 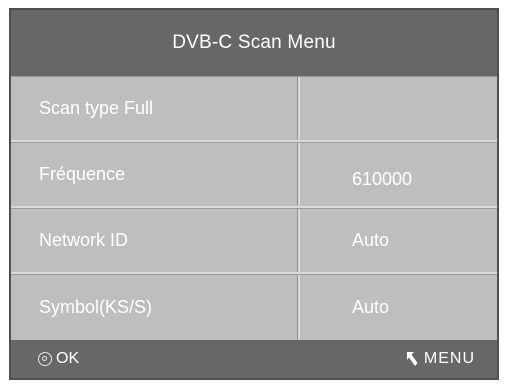 I want to click on row-label: Symbol(KS/S), so click(x=155, y=307).